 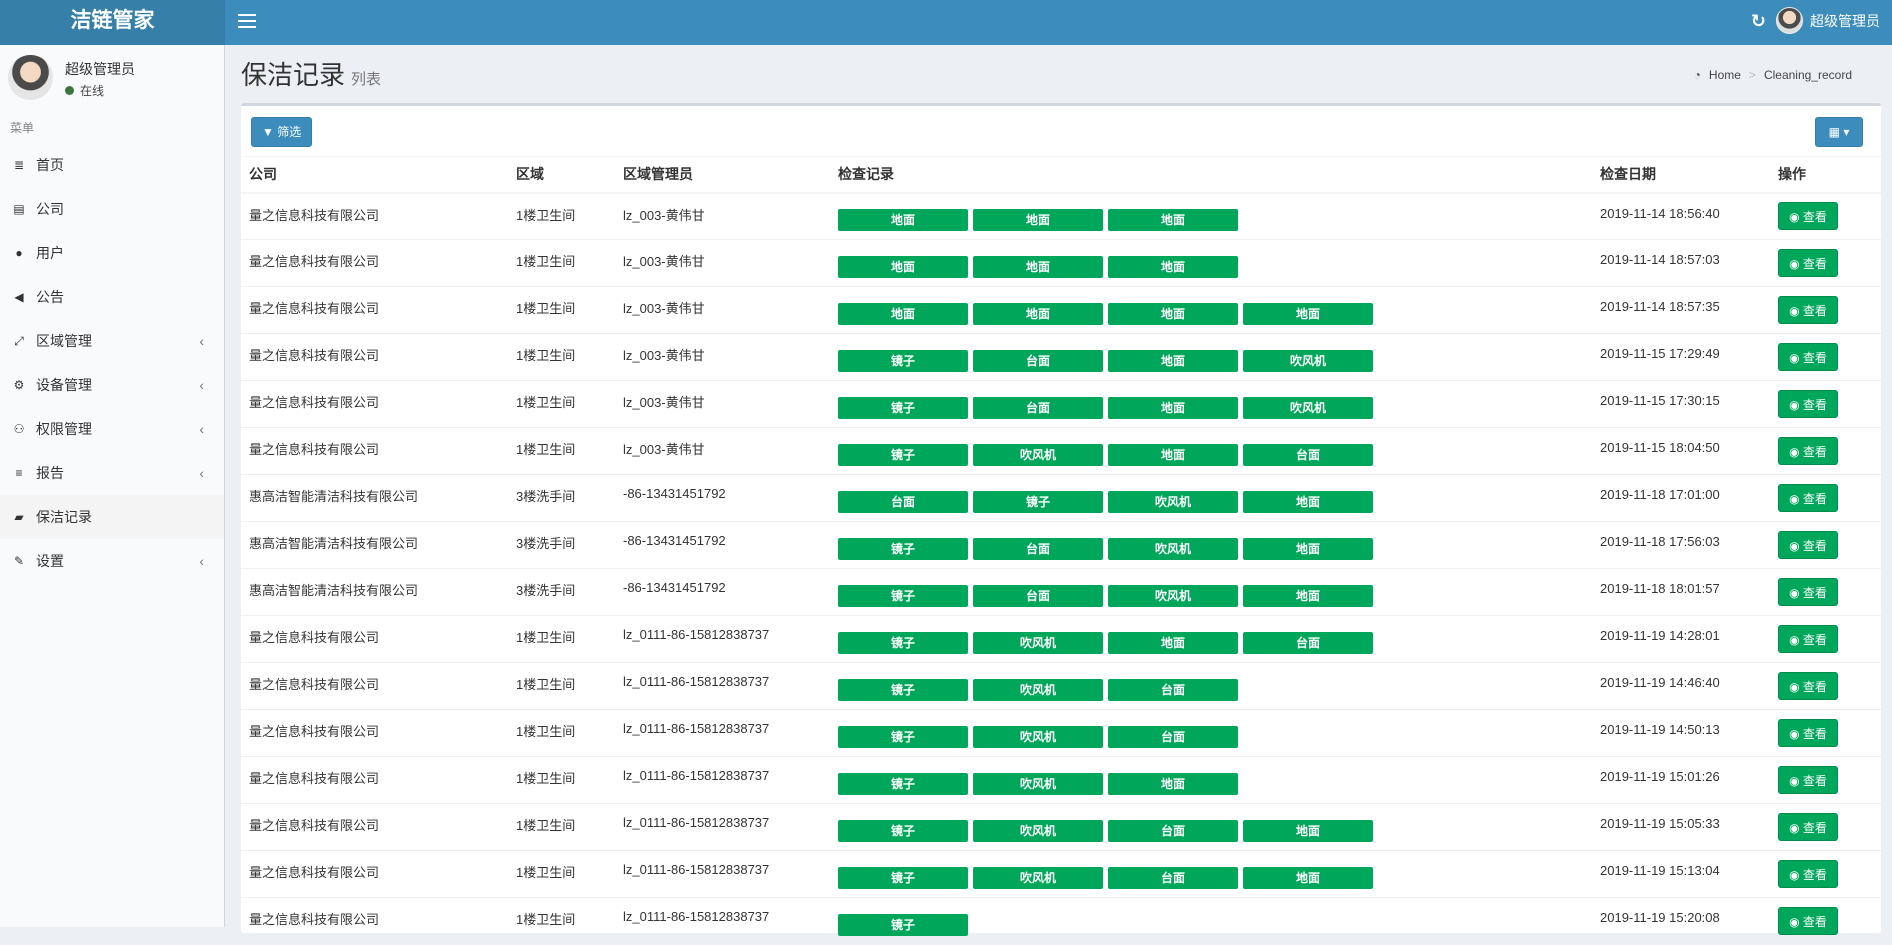 What do you see at coordinates (112, 429) in the screenshot?
I see `sidebar-item: ⚇ 权限管理 ‹` at bounding box center [112, 429].